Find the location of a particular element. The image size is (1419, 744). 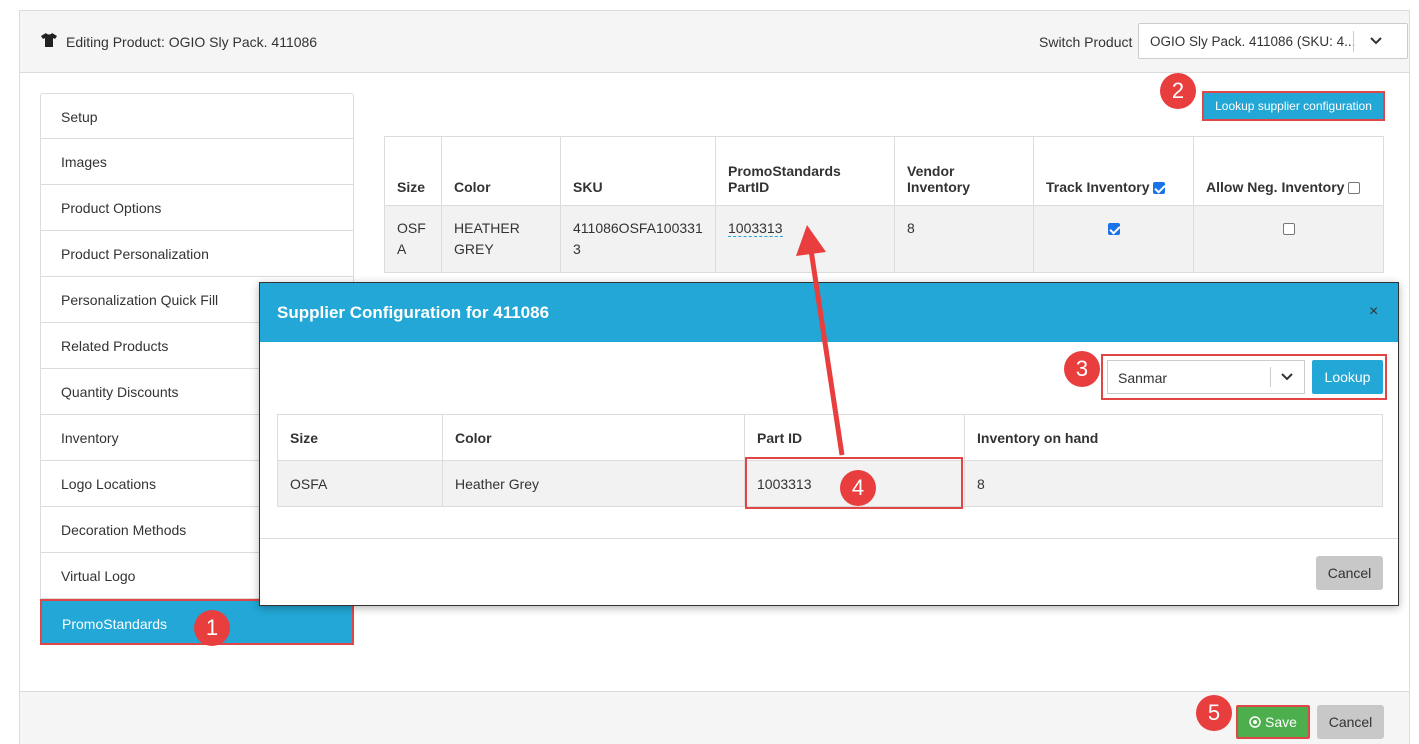

col-inventory-on-hand: Inventory on hand is located at coordinates (1173, 437).